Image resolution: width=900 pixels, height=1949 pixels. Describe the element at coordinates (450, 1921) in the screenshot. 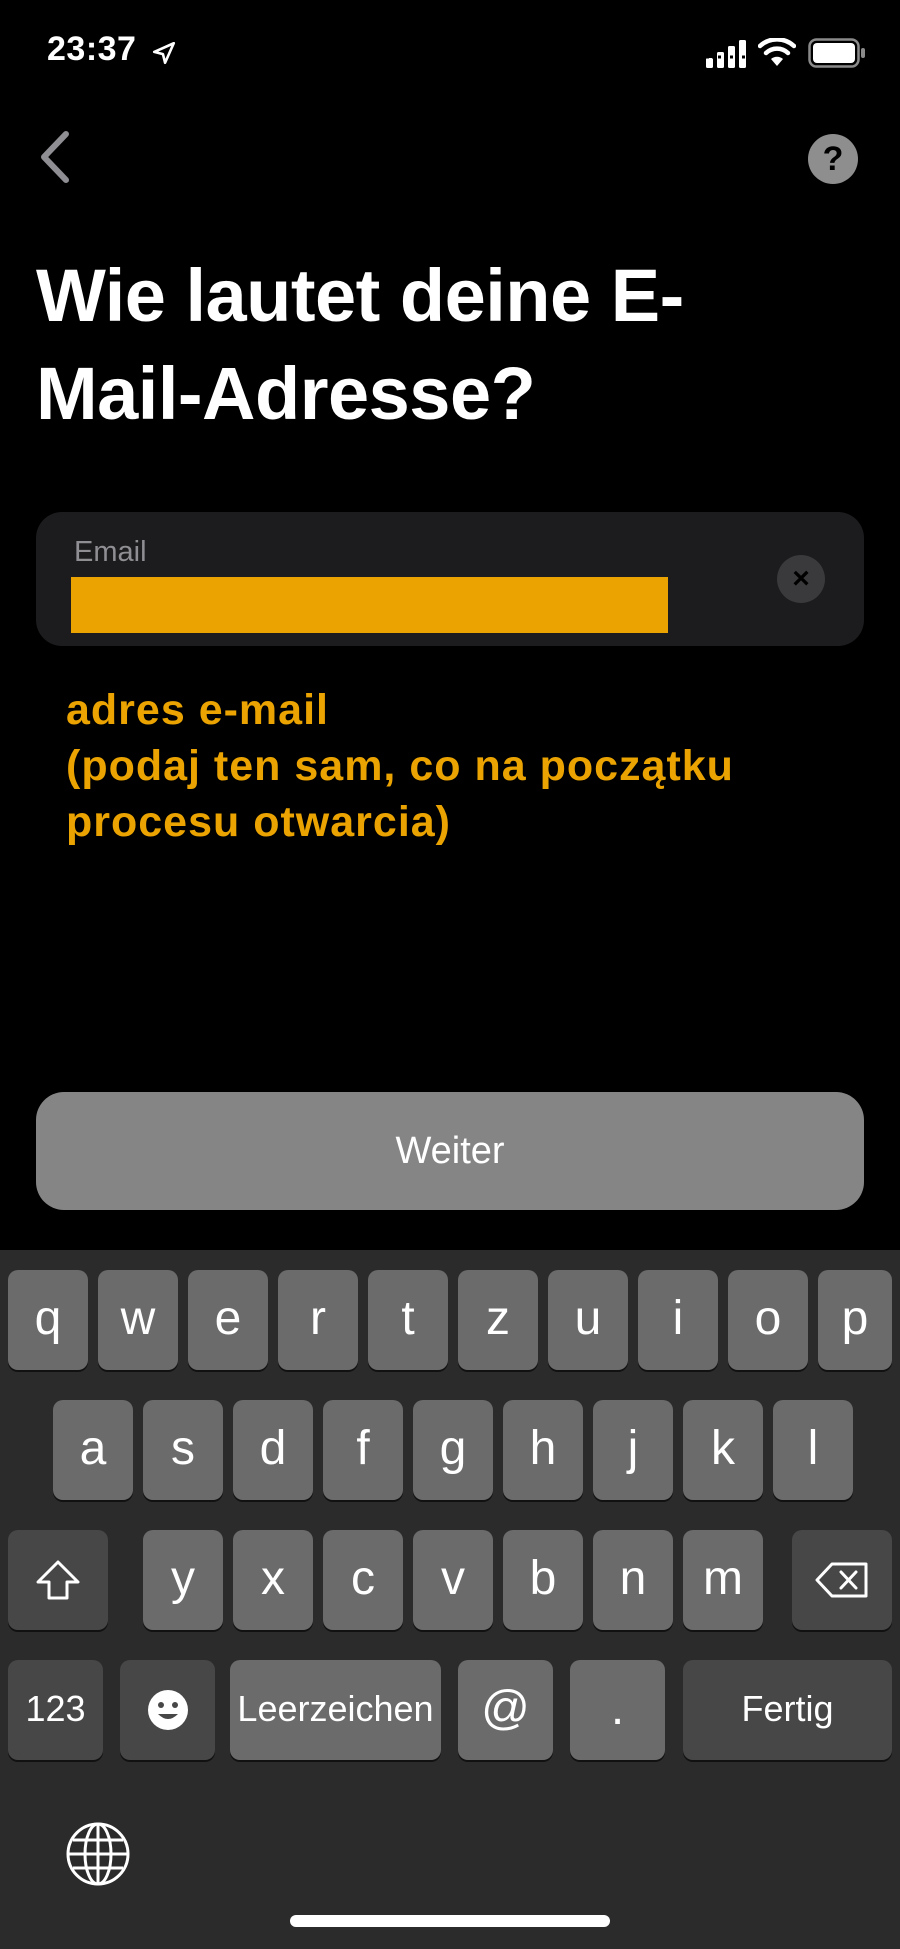

I see `home-indicator` at that location.